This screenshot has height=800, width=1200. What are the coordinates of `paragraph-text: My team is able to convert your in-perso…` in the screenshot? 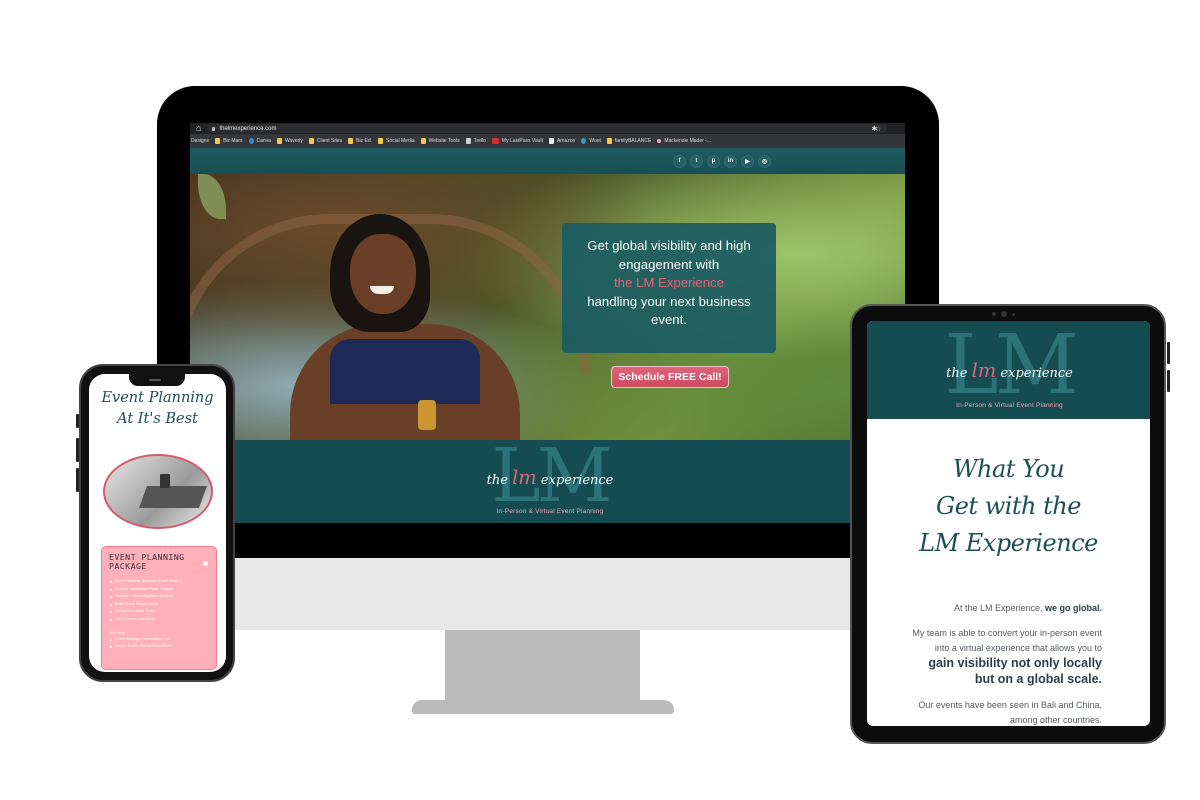 It's located at (1007, 640).